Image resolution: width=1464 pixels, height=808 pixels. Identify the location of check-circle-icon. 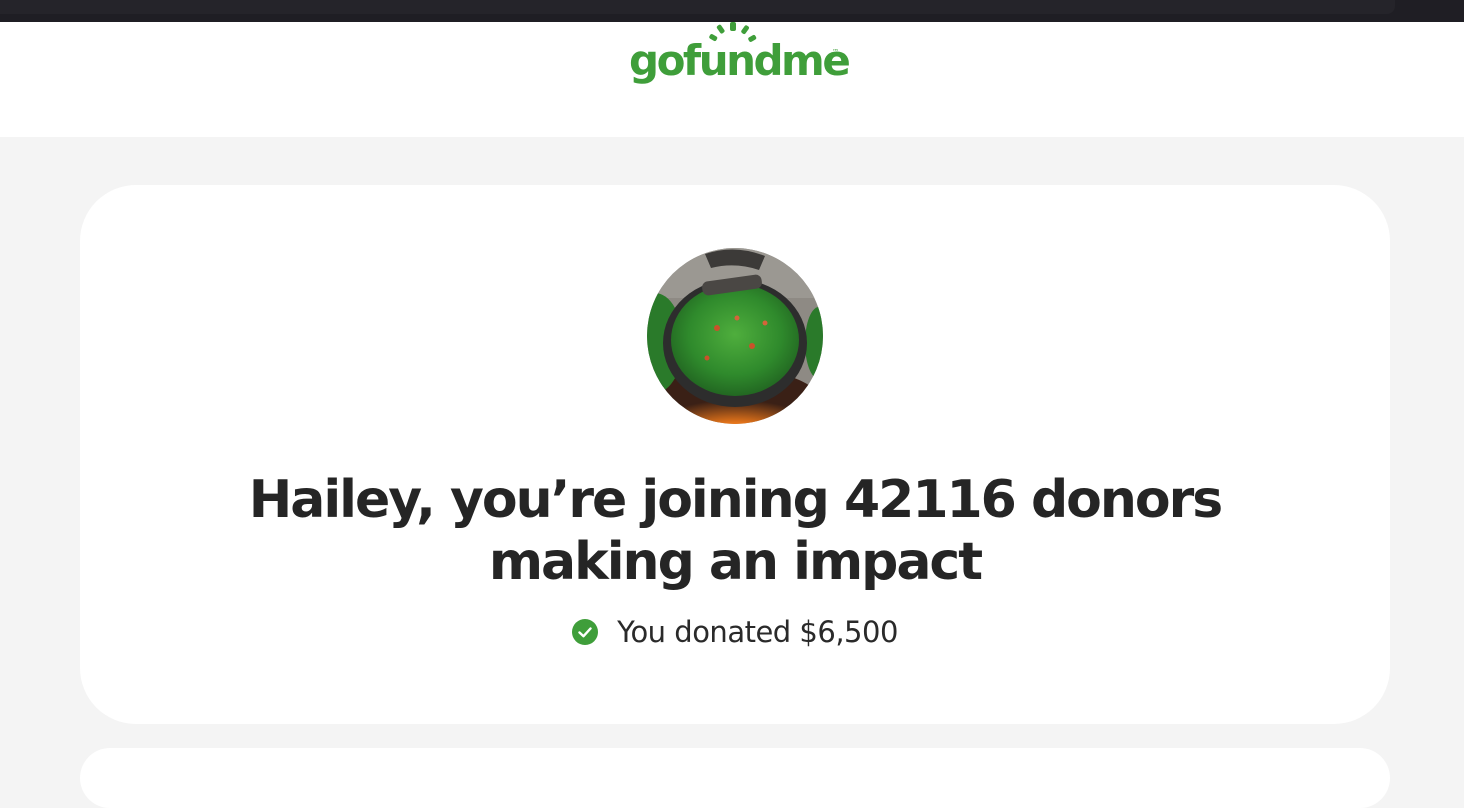
(585, 632).